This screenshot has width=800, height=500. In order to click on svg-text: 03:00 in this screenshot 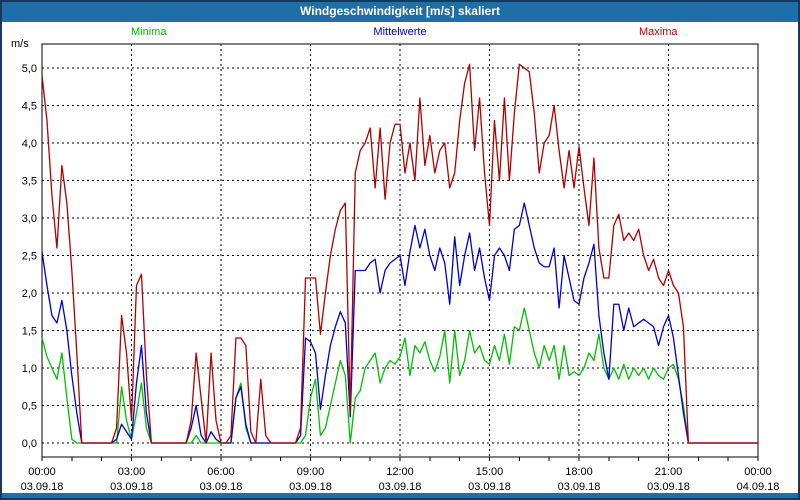, I will do `click(132, 472)`.